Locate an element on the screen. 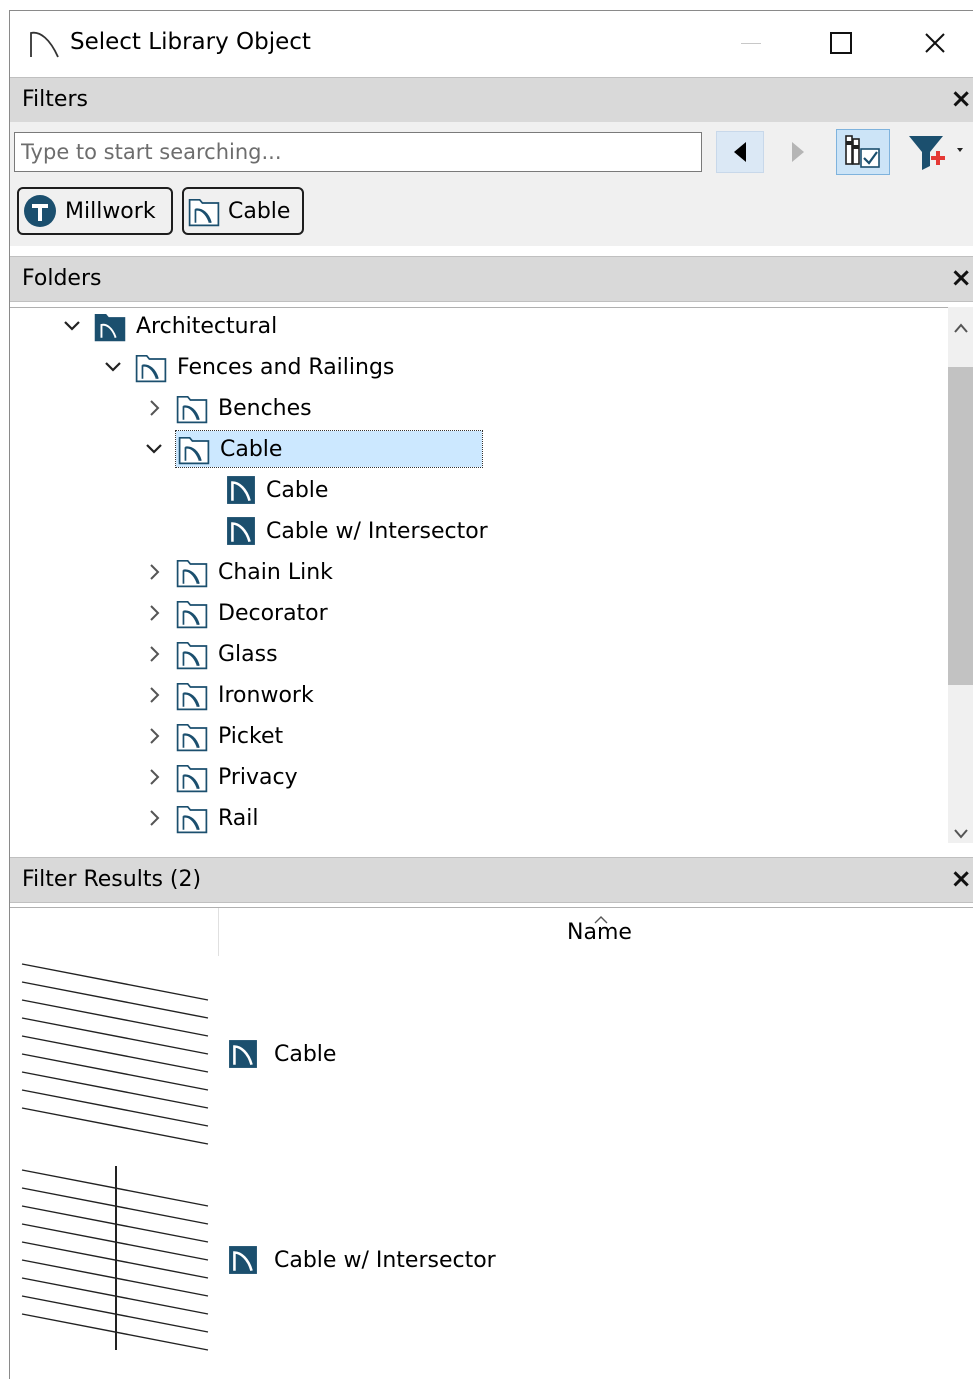  folder-tree-scrollbar is located at coordinates (960, 575).